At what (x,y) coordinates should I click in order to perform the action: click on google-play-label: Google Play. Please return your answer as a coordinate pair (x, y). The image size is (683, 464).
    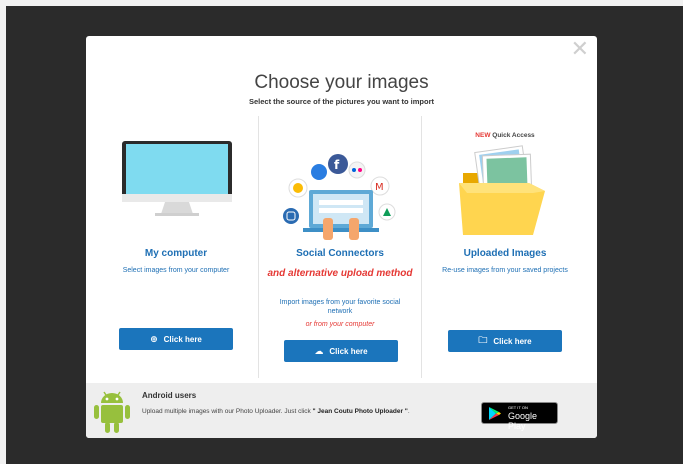
    Looking at the image, I should click on (523, 421).